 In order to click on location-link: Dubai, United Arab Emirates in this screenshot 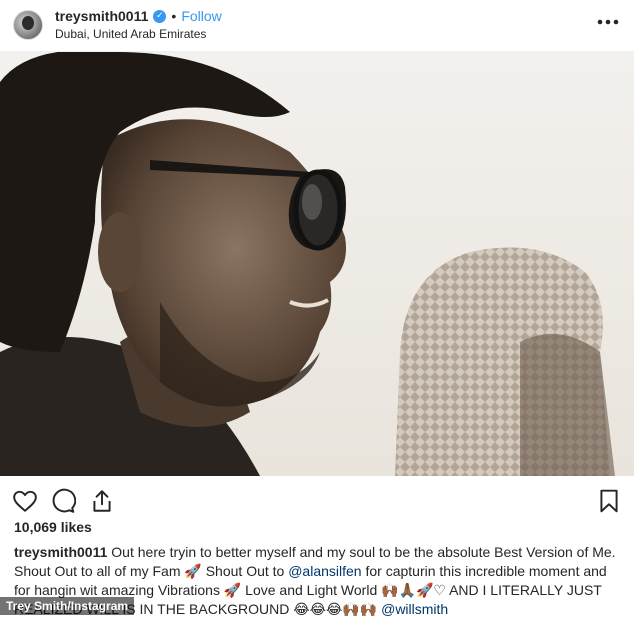, I will do `click(130, 34)`.